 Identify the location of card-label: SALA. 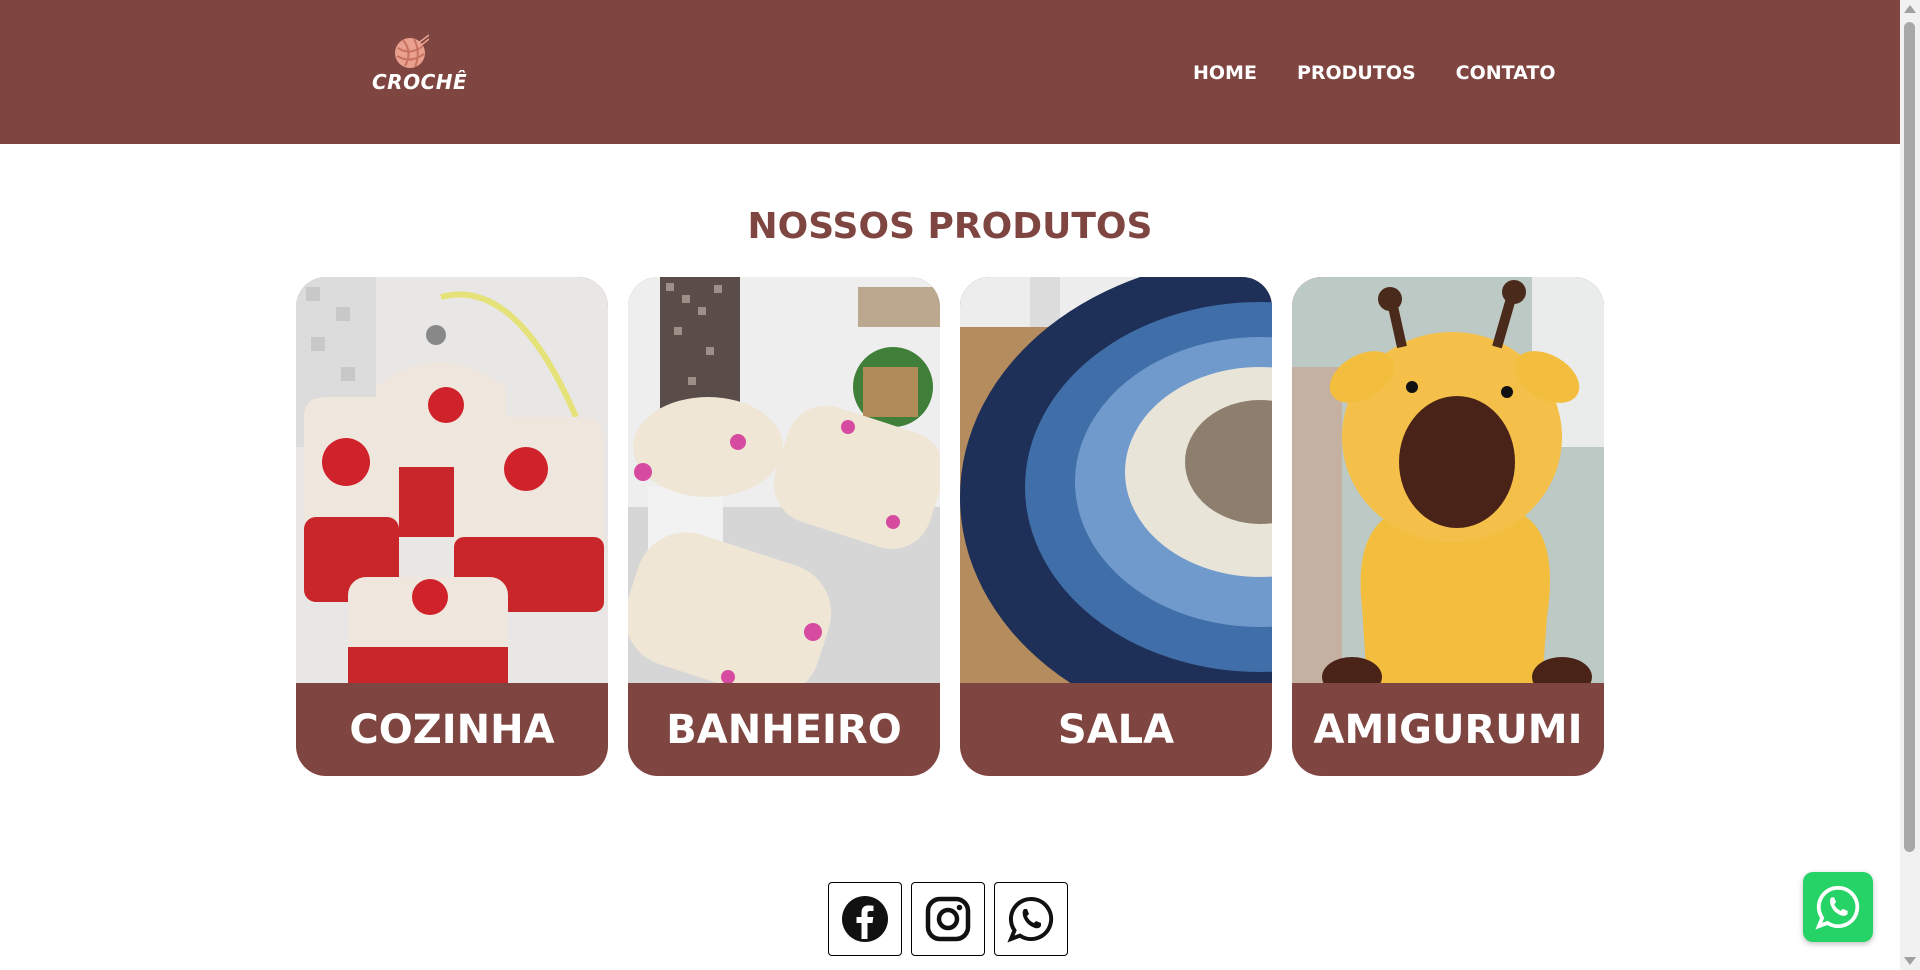
(1116, 729).